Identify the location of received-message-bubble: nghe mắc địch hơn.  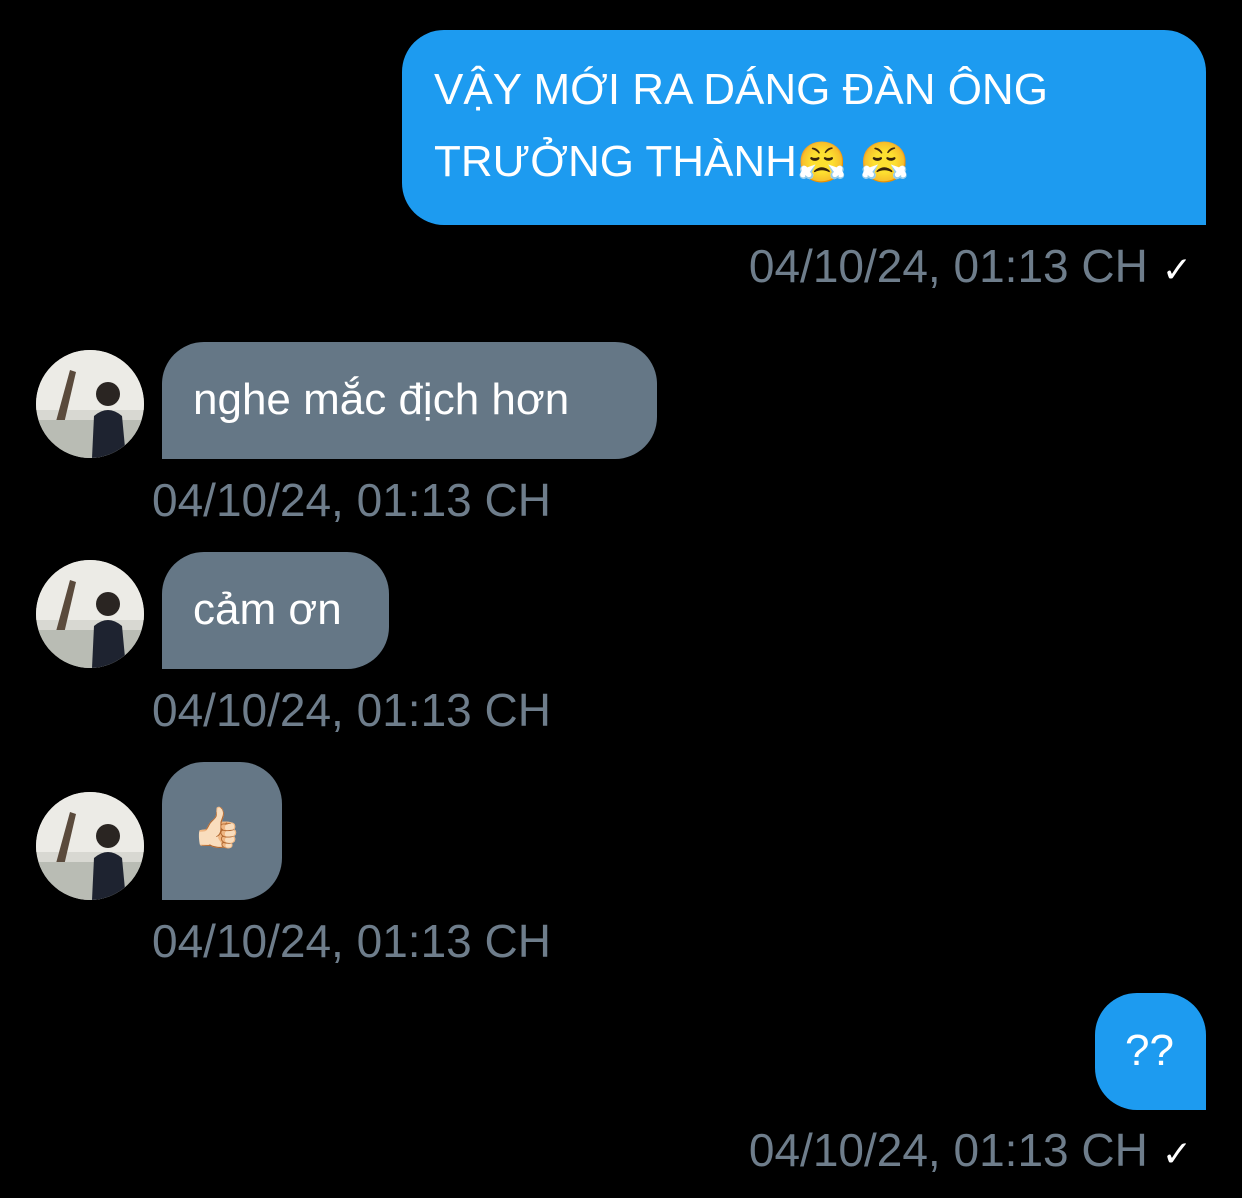
(409, 400).